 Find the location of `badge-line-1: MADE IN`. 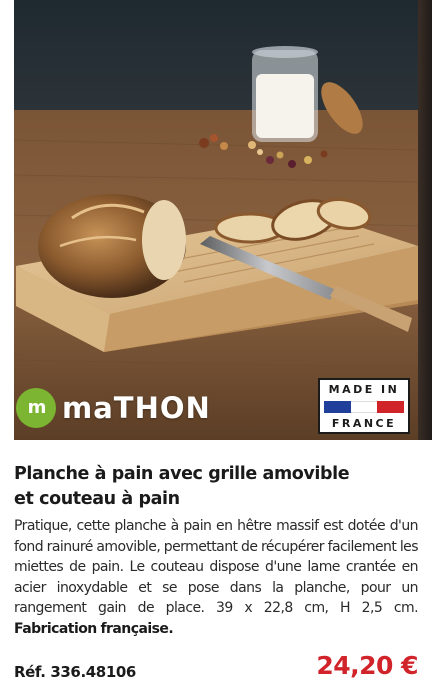

badge-line-1: MADE IN is located at coordinates (364, 389).